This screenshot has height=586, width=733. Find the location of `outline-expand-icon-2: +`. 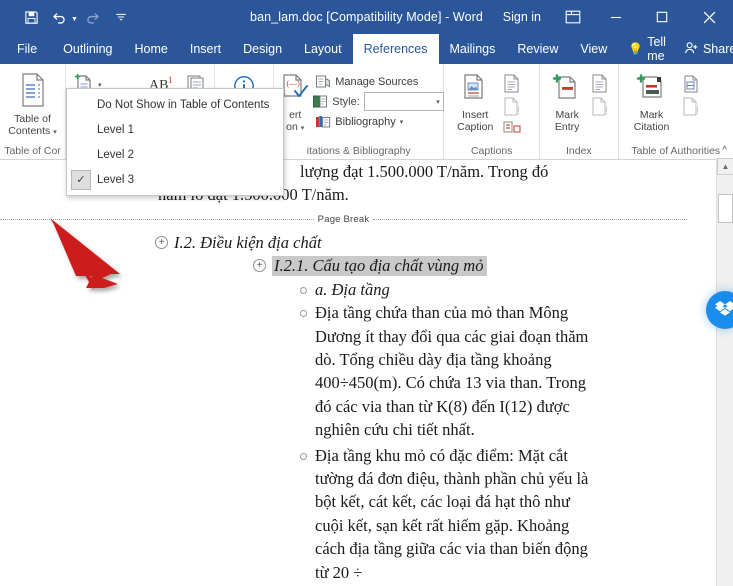

outline-expand-icon-2: + is located at coordinates (259, 266).